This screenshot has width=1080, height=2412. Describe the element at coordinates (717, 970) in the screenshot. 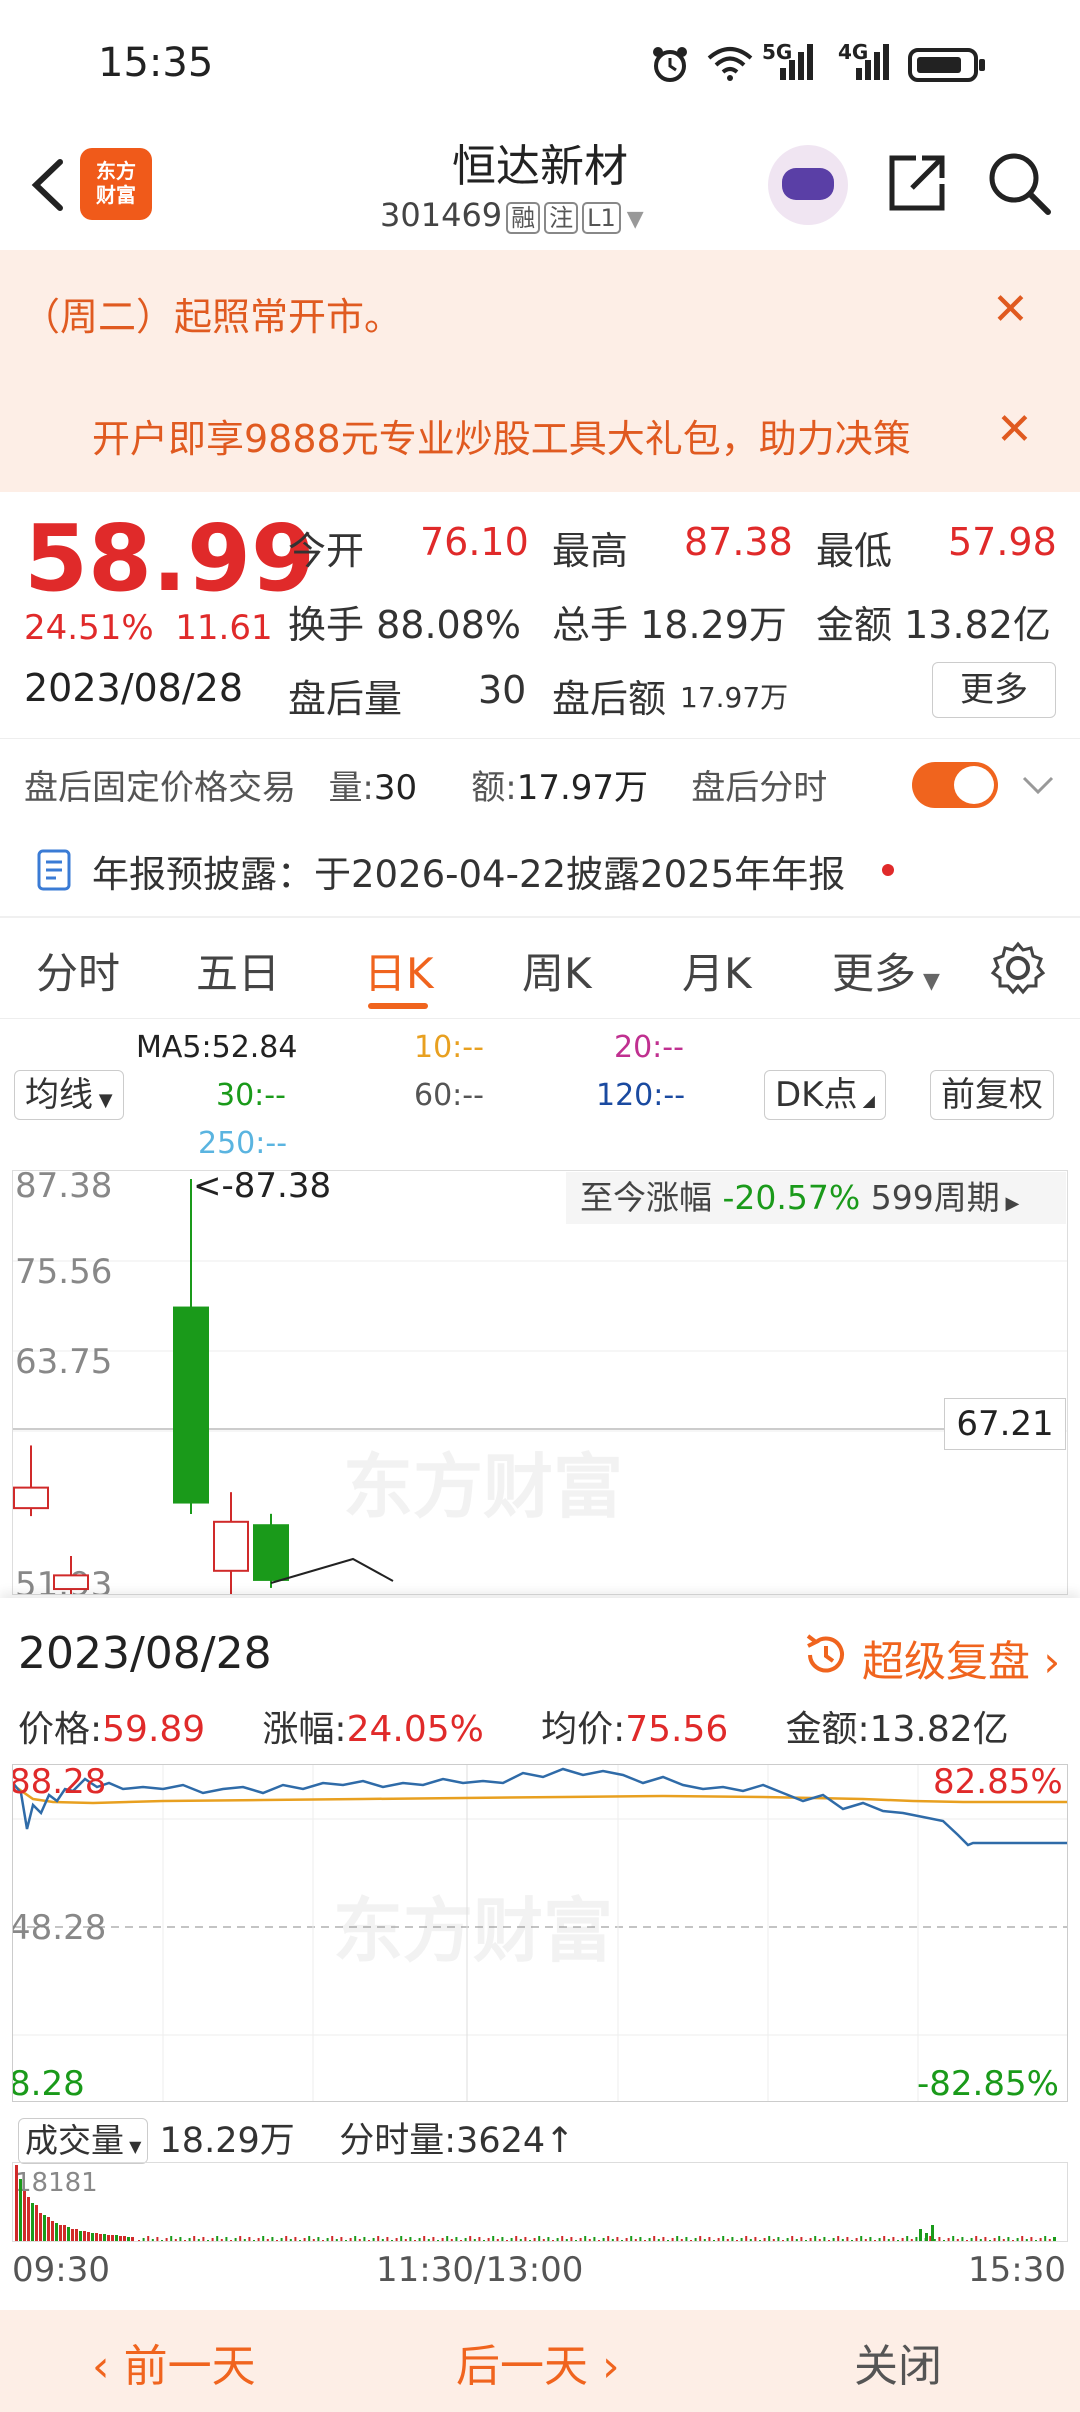

I see `tab-monthly-k: 月K` at that location.